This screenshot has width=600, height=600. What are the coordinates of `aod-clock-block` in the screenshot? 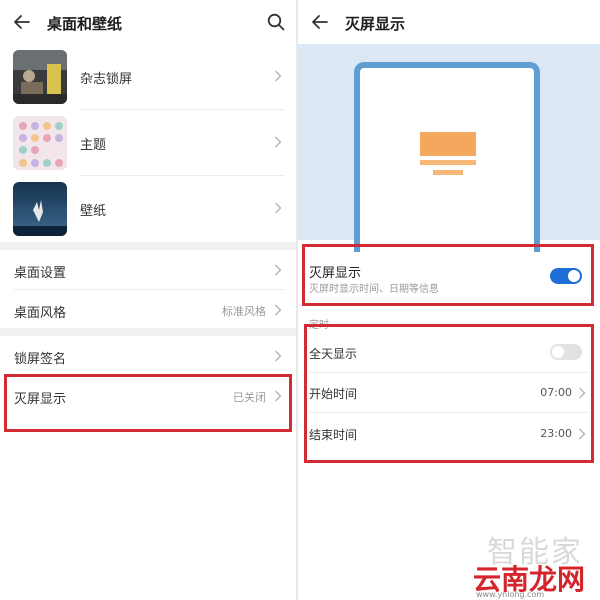 It's located at (448, 144).